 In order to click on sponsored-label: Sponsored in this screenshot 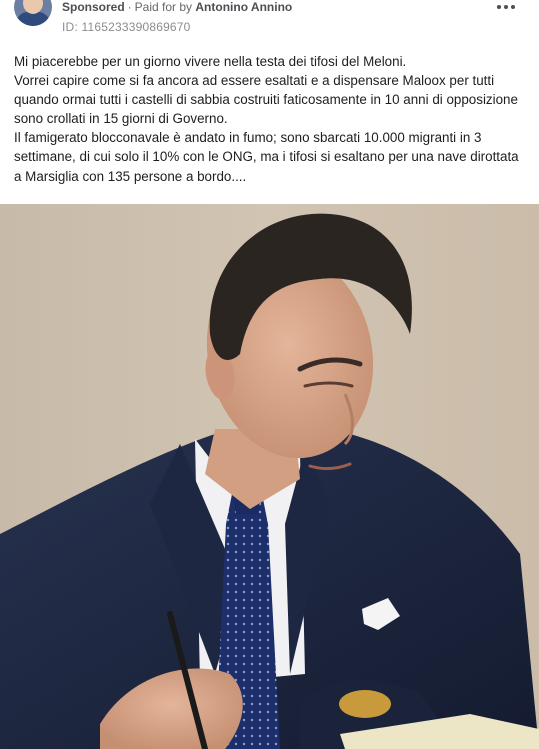, I will do `click(93, 7)`.